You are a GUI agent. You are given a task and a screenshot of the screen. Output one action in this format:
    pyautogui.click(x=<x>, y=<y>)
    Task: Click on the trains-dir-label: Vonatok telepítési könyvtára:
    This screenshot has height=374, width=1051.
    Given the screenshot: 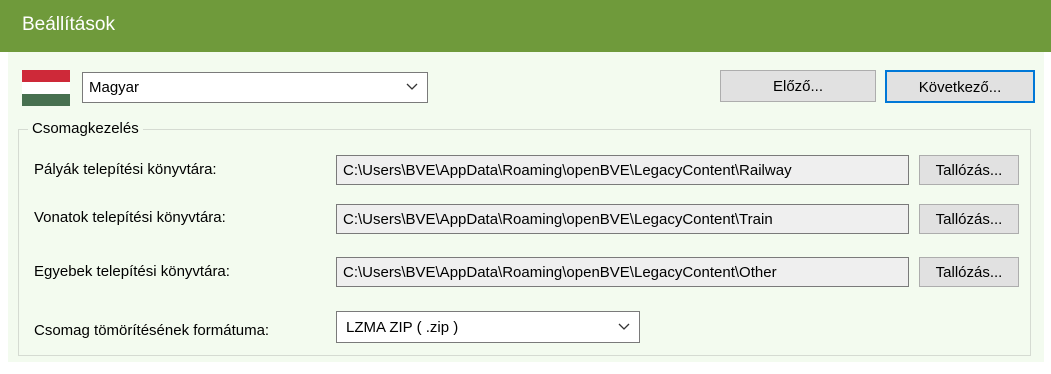 What is the action you would take?
    pyautogui.click(x=130, y=217)
    